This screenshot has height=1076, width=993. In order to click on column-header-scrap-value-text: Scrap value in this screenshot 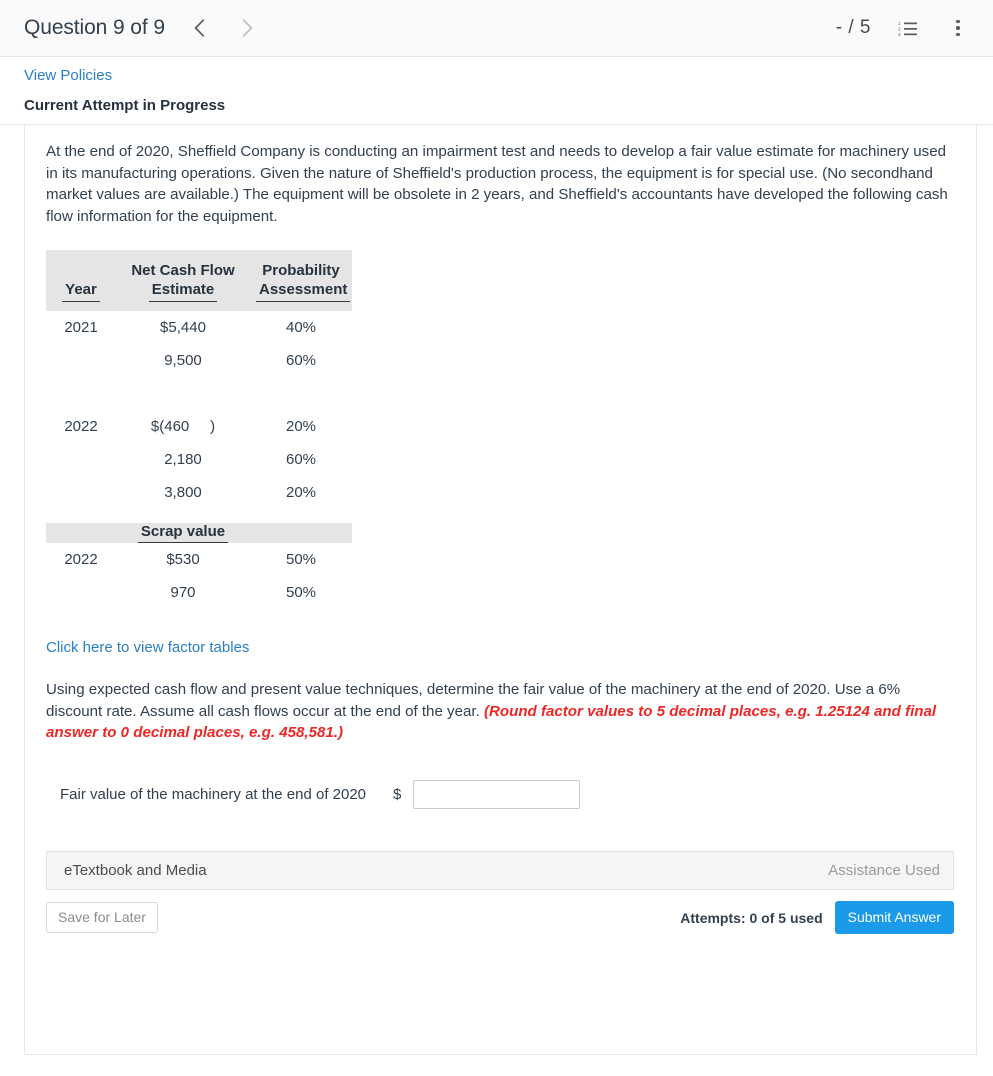, I will do `click(183, 533)`.